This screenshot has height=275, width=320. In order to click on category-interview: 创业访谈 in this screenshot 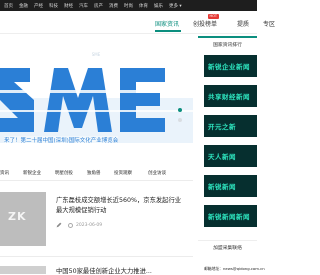, I will do `click(157, 173)`.